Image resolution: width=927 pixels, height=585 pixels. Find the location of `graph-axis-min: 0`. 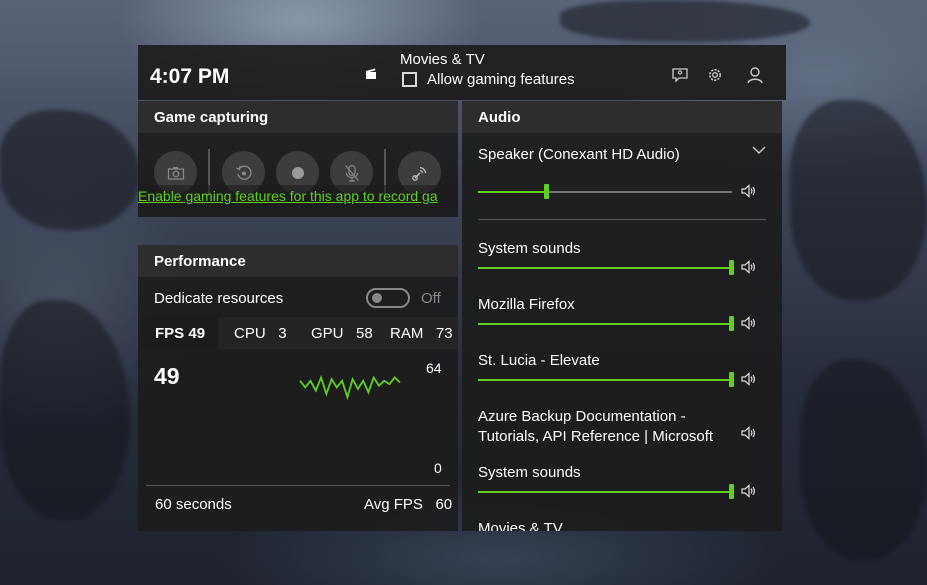

graph-axis-min: 0 is located at coordinates (438, 468).